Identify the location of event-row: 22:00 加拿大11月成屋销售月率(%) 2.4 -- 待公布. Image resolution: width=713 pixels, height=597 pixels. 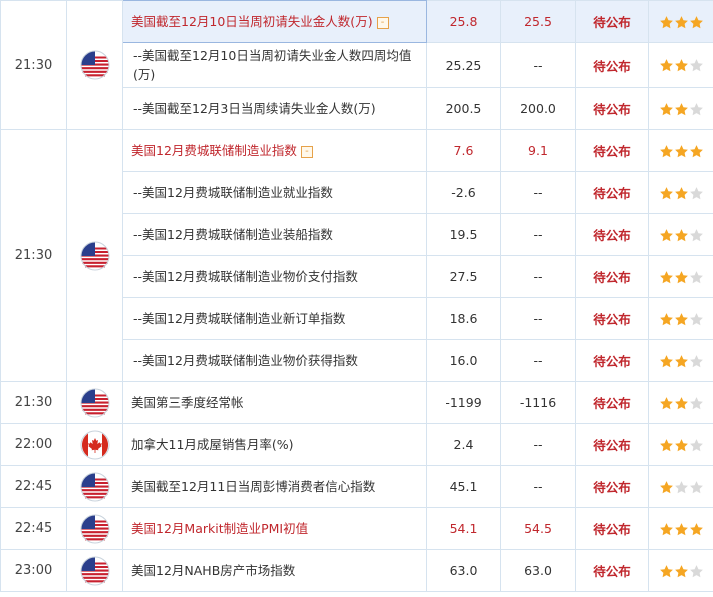
(356, 444).